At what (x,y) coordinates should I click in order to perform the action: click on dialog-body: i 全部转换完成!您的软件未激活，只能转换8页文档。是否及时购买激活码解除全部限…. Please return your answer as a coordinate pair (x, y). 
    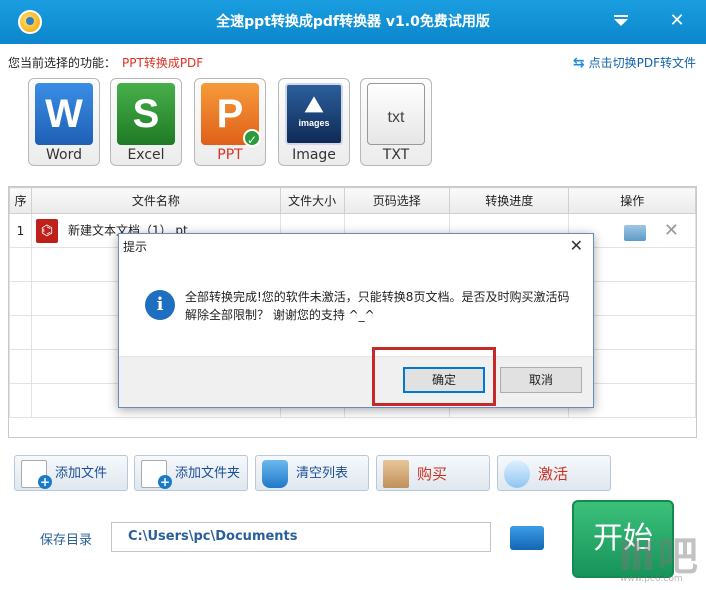
    Looking at the image, I should click on (356, 309).